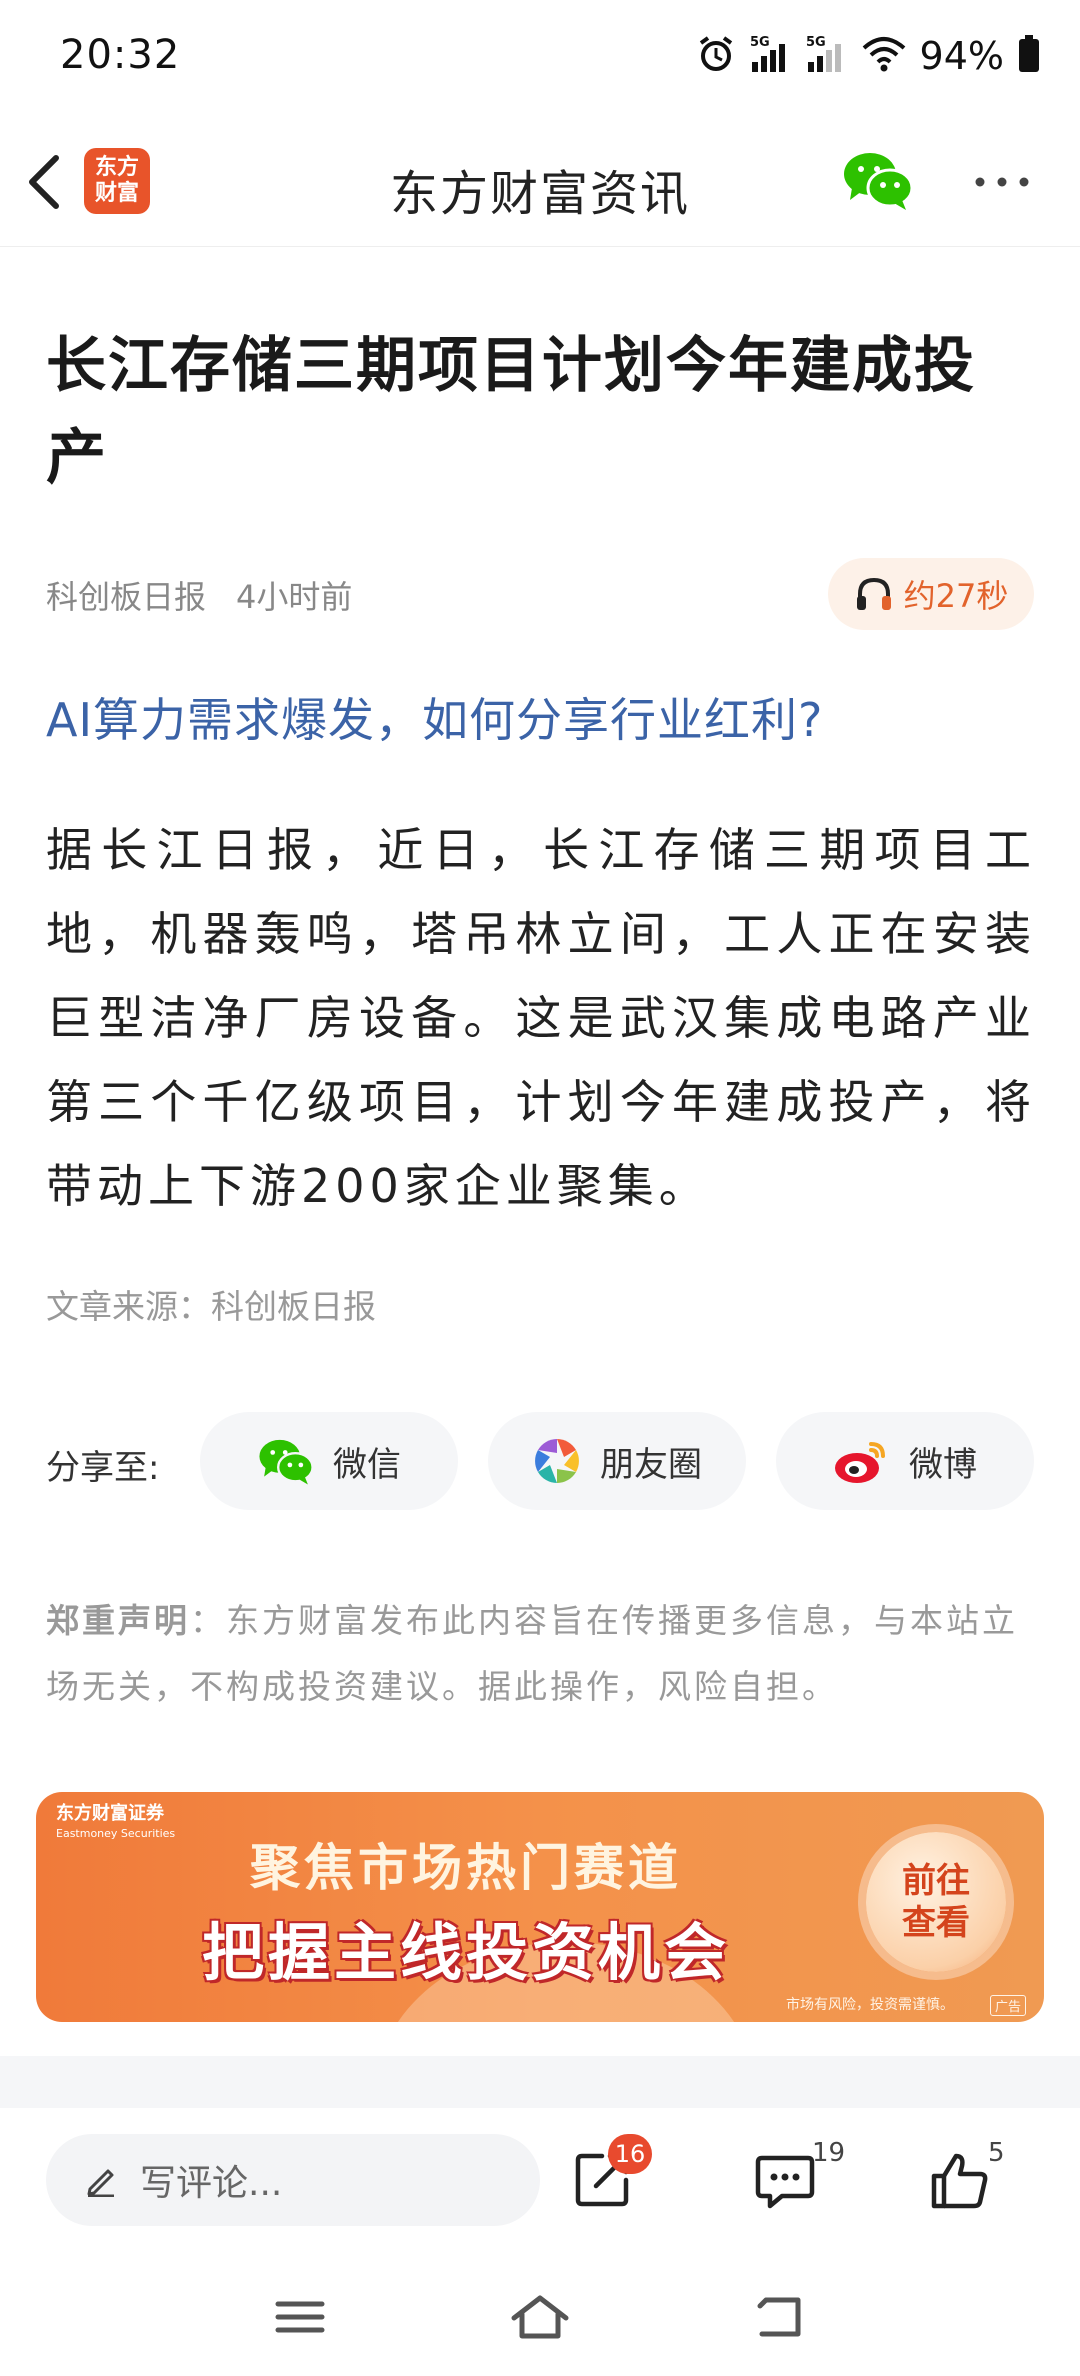 This screenshot has height=2376, width=1080. Describe the element at coordinates (959, 2181) in the screenshot. I see `thumbs-up-icon` at that location.